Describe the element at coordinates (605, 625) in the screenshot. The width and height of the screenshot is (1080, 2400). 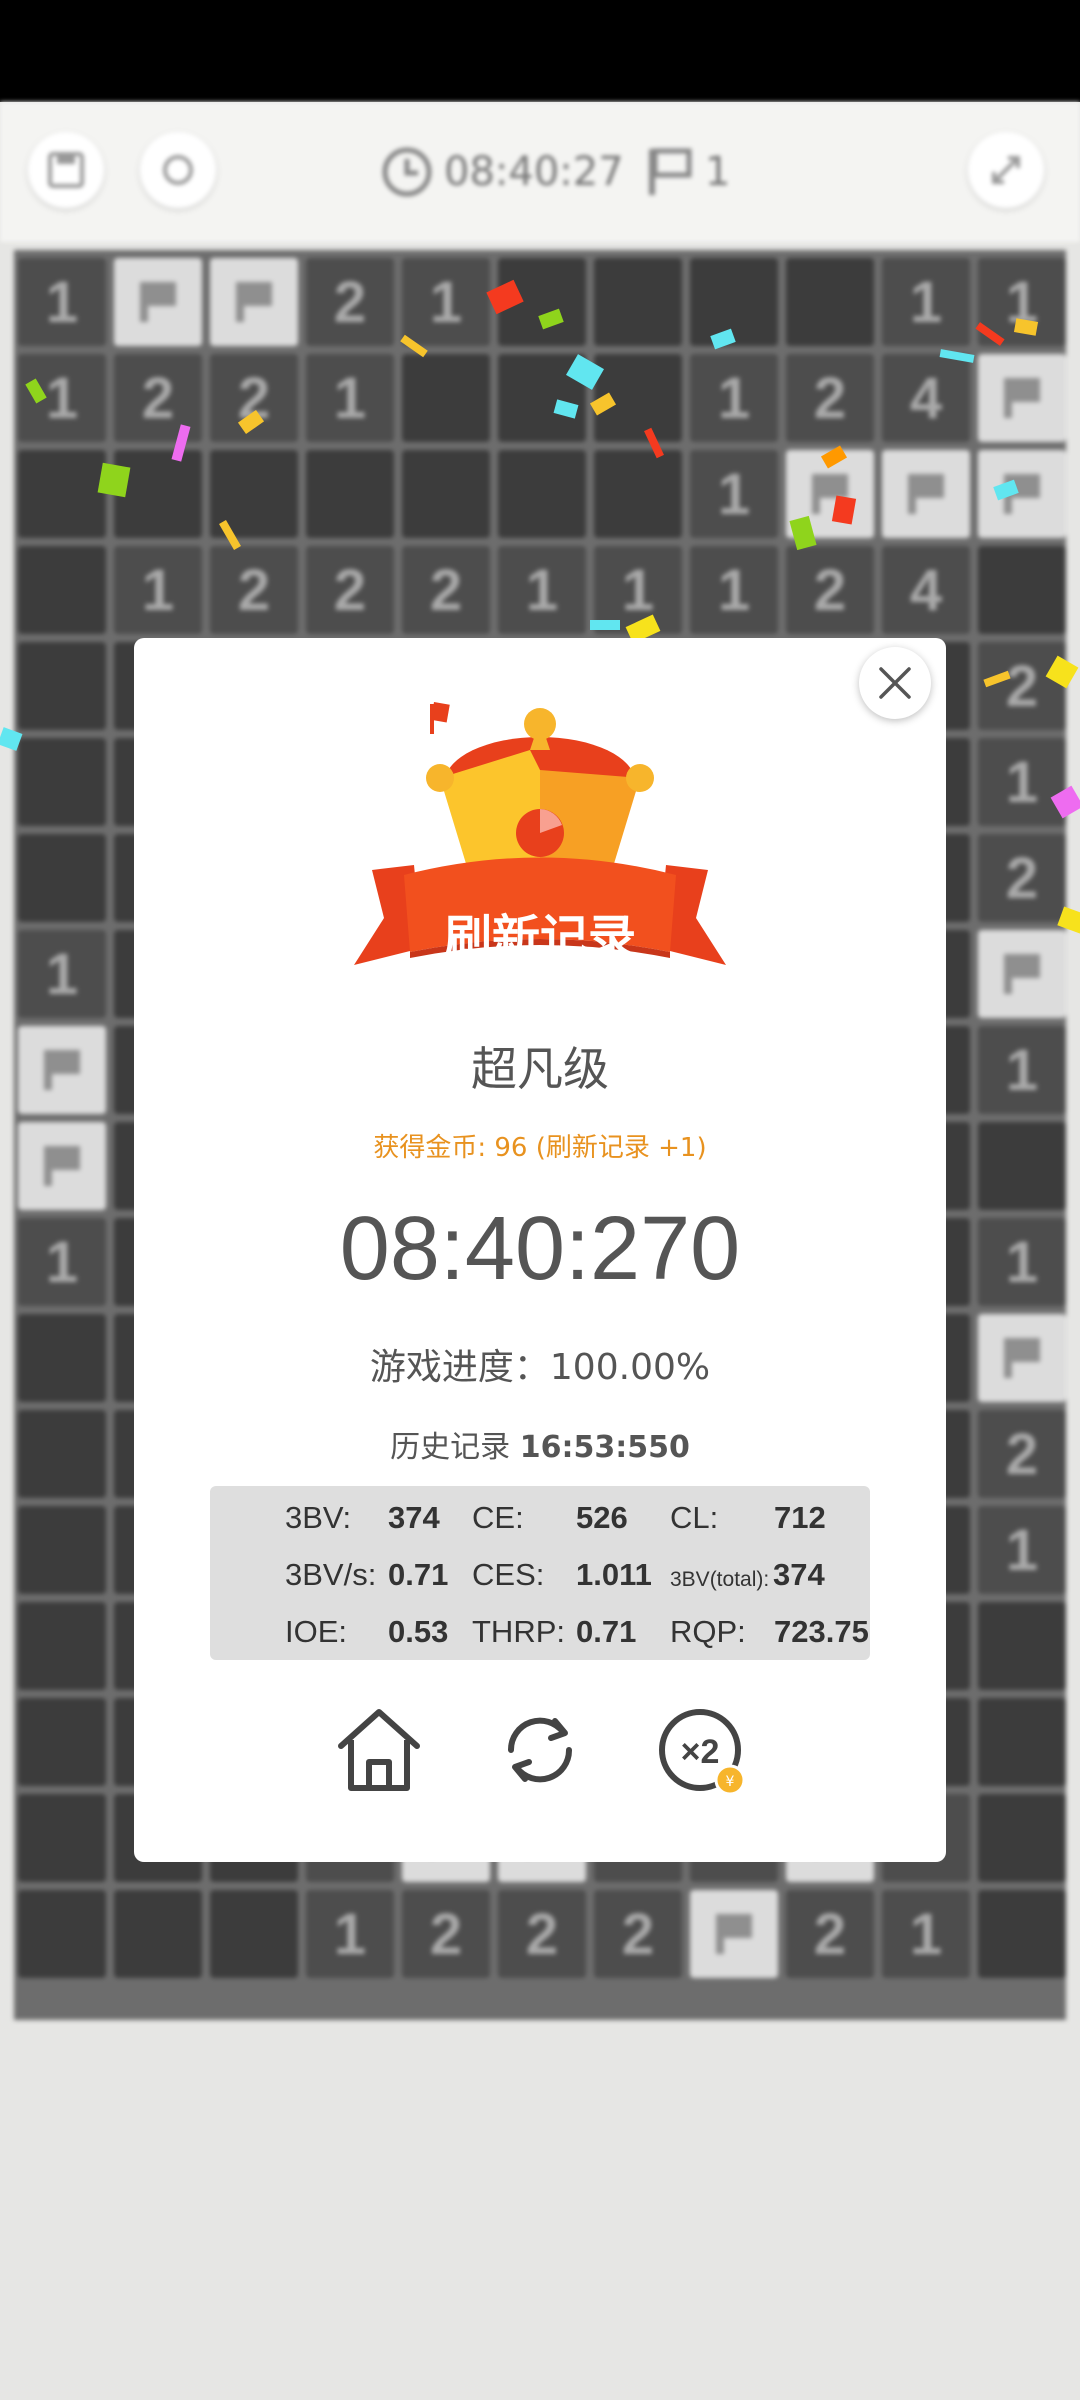
I see `confetti-piece` at that location.